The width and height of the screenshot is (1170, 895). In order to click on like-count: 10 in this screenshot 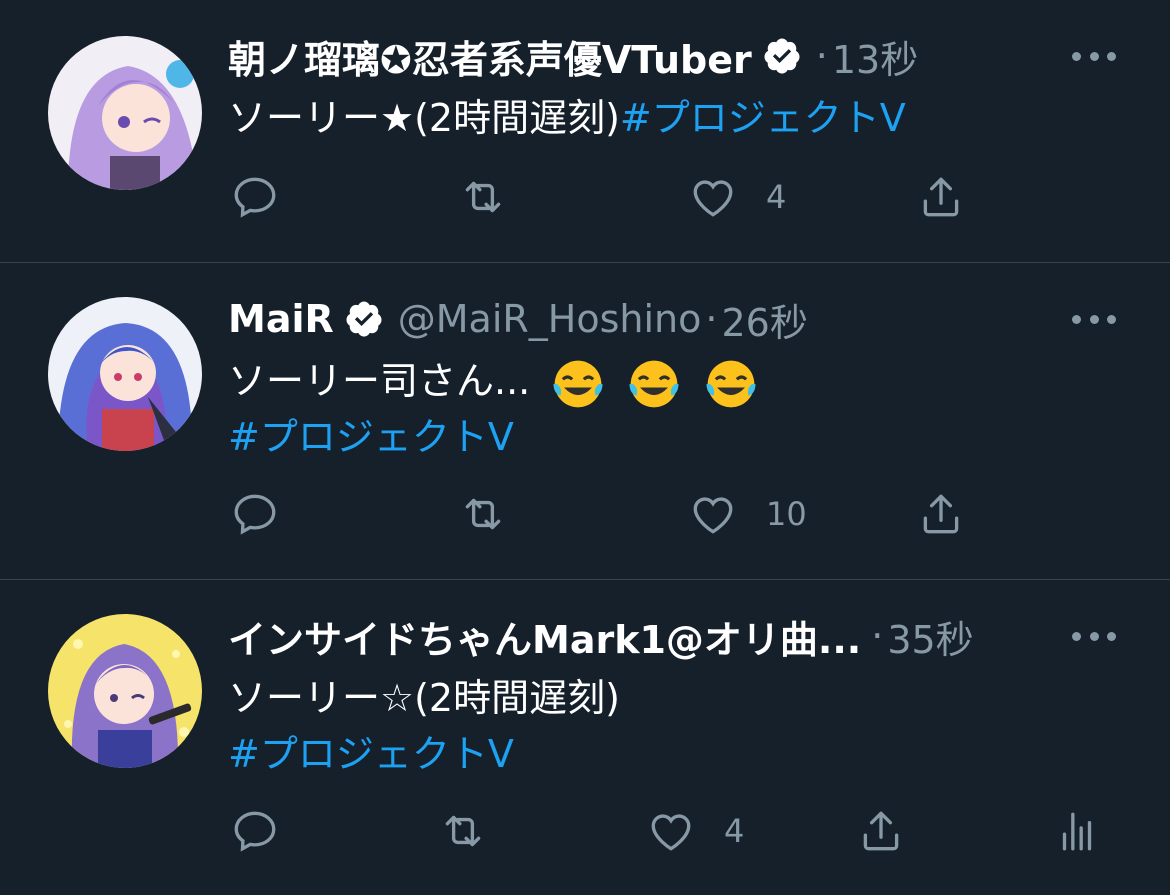, I will do `click(786, 514)`.